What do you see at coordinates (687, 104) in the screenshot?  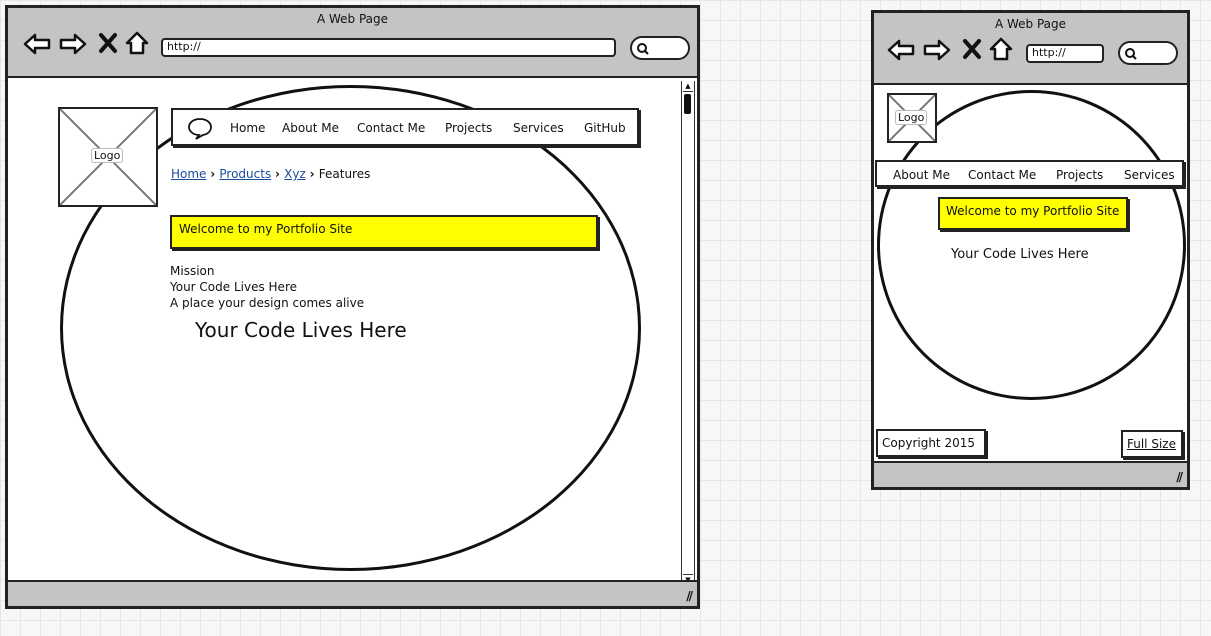 I see `scroll-thumb` at bounding box center [687, 104].